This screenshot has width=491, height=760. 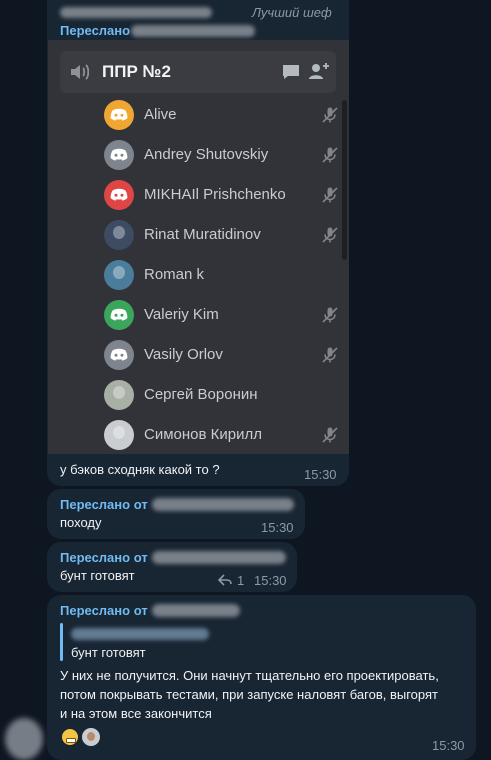 I want to click on forwarded-label: Переслано, so click(x=95, y=30).